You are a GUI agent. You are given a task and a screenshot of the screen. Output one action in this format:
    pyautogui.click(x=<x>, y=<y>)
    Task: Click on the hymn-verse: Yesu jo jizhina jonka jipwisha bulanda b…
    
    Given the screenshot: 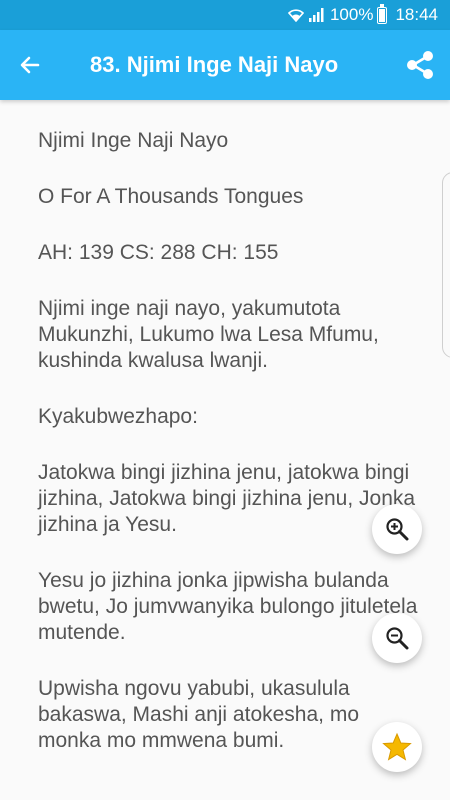 What is the action you would take?
    pyautogui.click(x=228, y=606)
    